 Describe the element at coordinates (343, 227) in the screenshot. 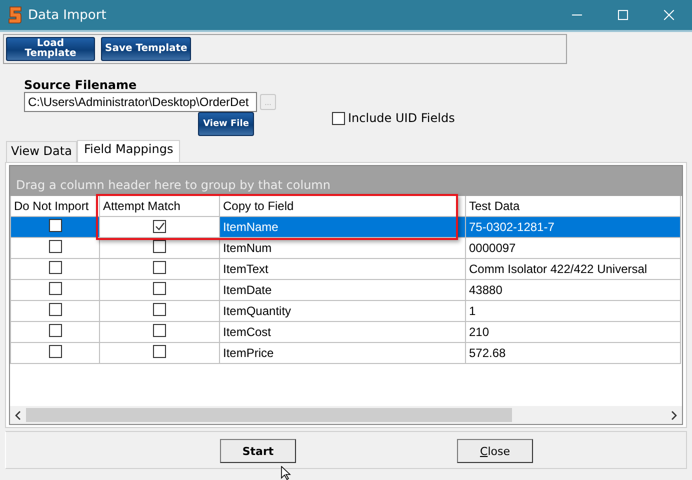

I see `table-cell: ItemName` at that location.